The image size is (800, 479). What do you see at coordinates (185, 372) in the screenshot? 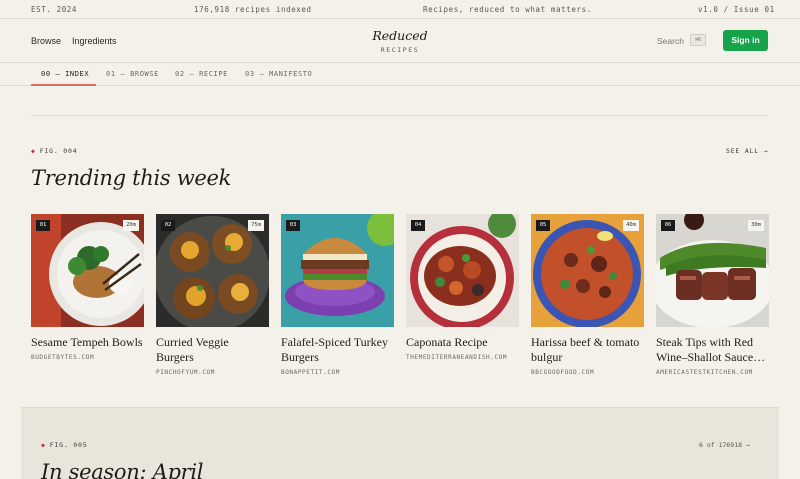
I see `recipe-source: PINCHOFYUM.COM` at bounding box center [185, 372].